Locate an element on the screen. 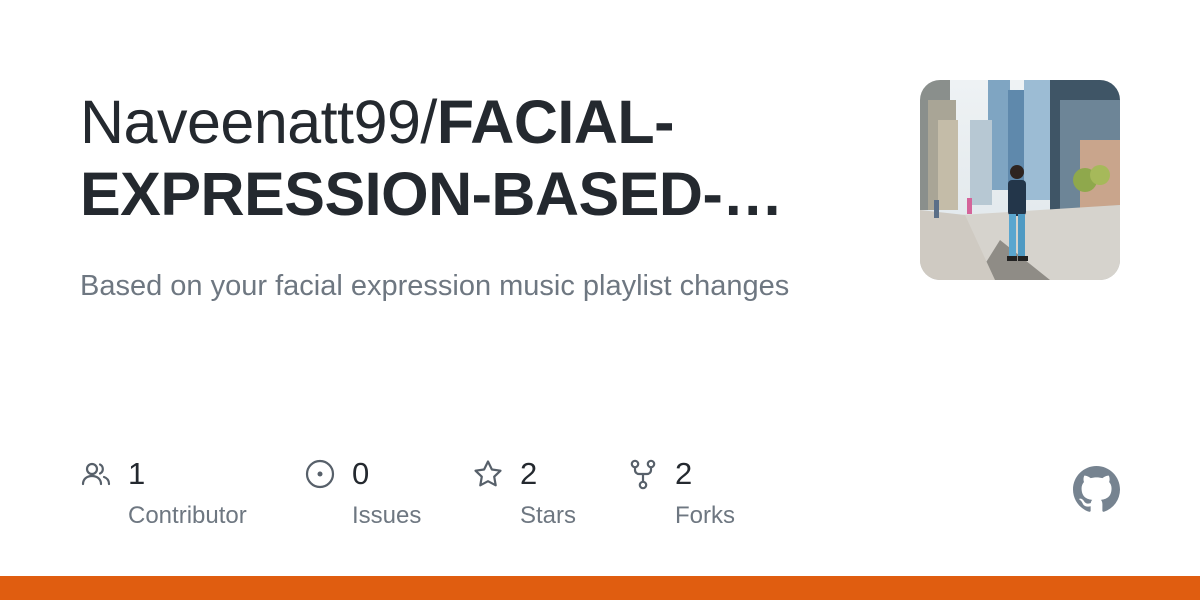 This screenshot has width=1200, height=600. people-icon is located at coordinates (96, 474).